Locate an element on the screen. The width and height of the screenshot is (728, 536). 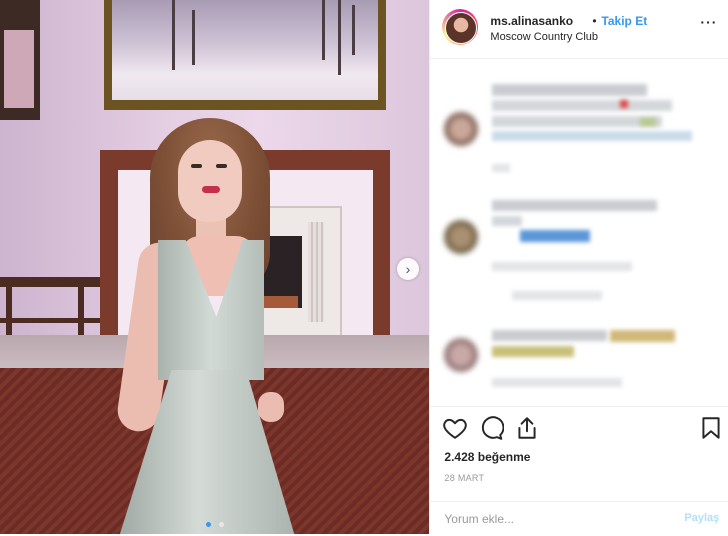
follow-button: Takip Et is located at coordinates (624, 21).